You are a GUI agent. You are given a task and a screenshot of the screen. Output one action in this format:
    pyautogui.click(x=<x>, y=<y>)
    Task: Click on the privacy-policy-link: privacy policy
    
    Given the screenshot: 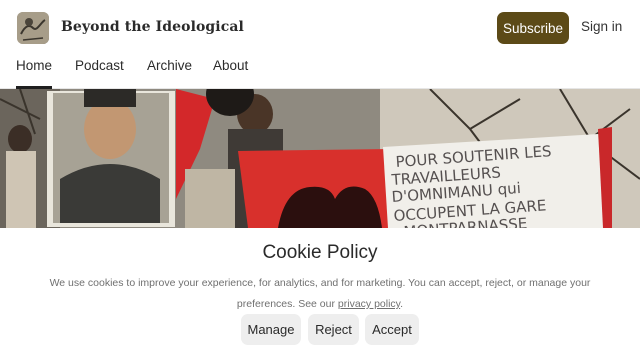 What is the action you would take?
    pyautogui.click(x=369, y=304)
    